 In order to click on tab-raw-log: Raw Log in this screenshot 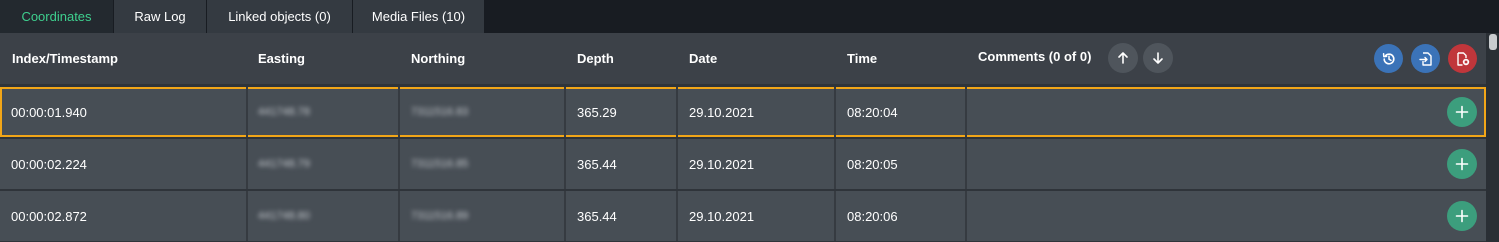, I will do `click(160, 16)`.